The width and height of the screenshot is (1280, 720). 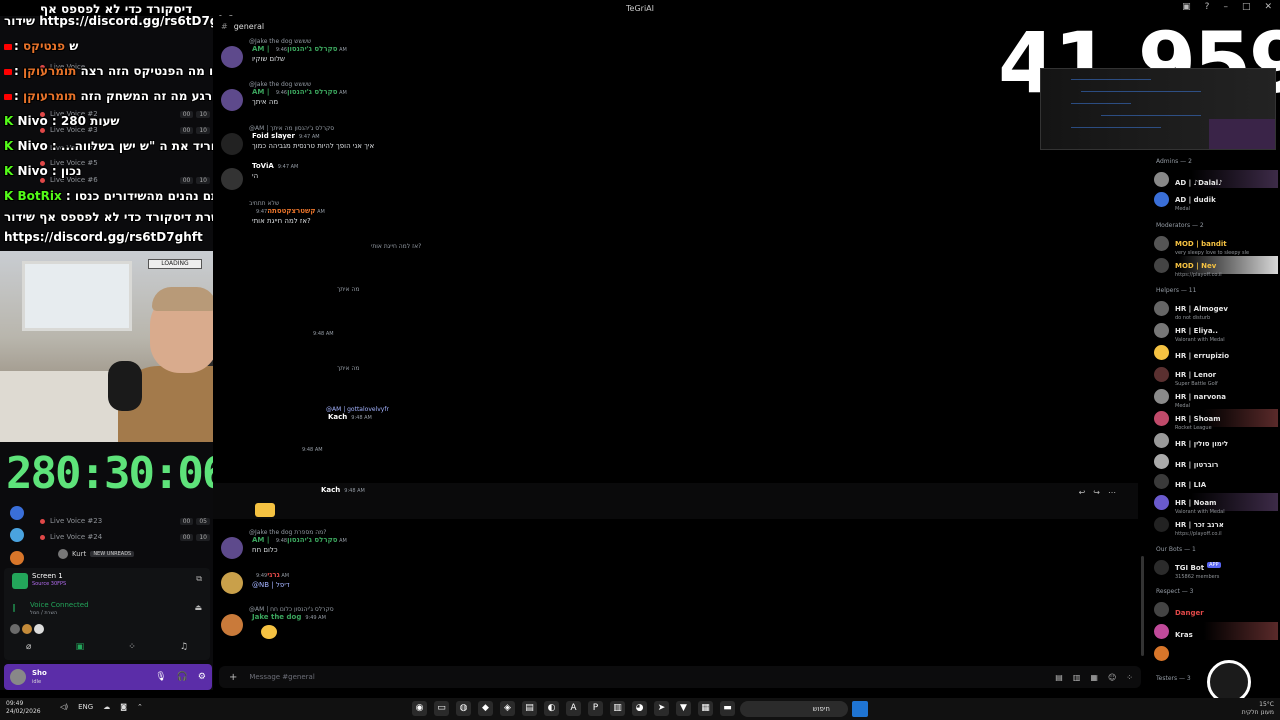 What do you see at coordinates (683, 708) in the screenshot?
I see `brave-icon: ▼` at bounding box center [683, 708].